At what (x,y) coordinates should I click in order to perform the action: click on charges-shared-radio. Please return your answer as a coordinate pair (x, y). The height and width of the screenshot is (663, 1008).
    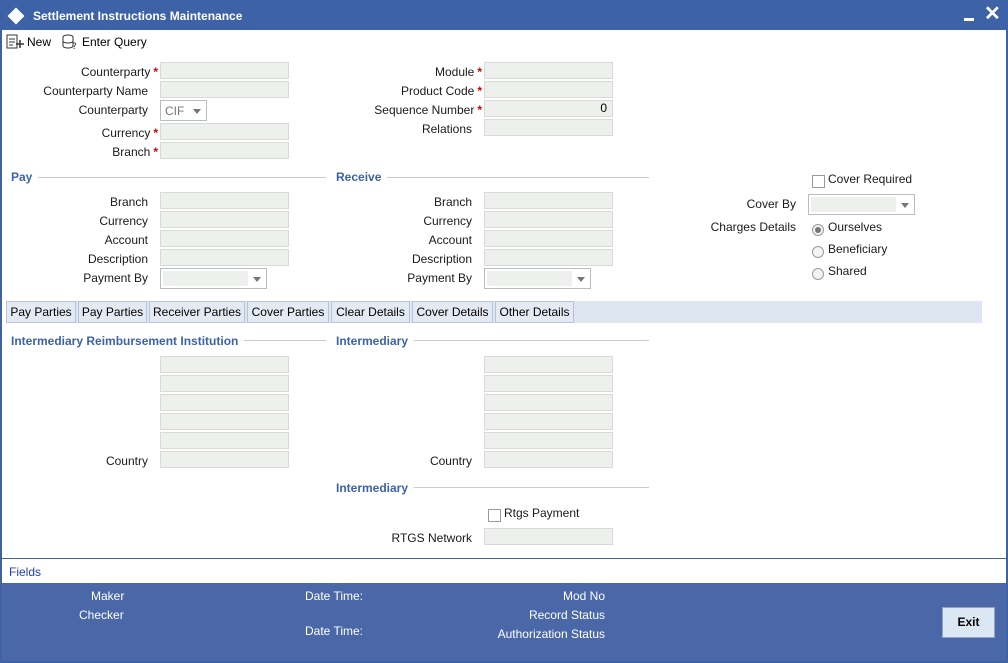
    Looking at the image, I should click on (818, 274).